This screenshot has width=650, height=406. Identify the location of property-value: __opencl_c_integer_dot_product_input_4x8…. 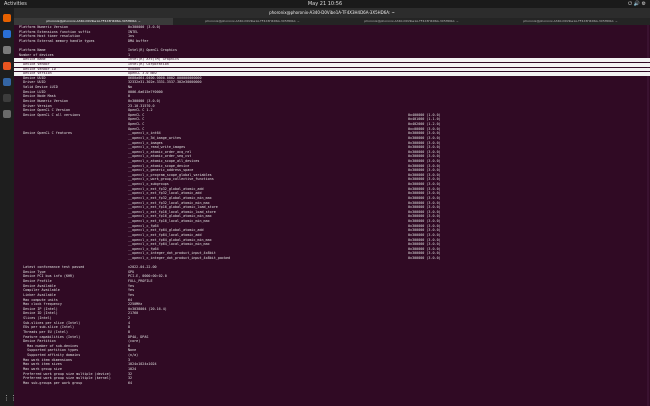
(179, 258).